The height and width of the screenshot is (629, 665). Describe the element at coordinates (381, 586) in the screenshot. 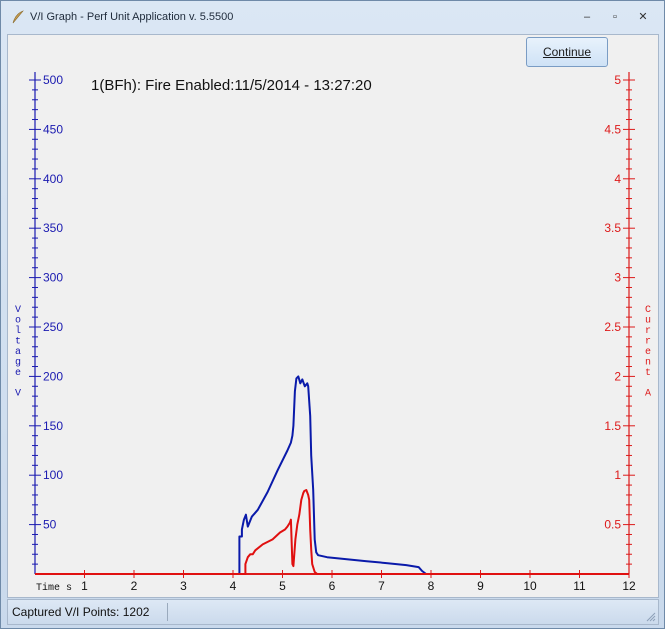

I see `x-tick-label: 7` at that location.